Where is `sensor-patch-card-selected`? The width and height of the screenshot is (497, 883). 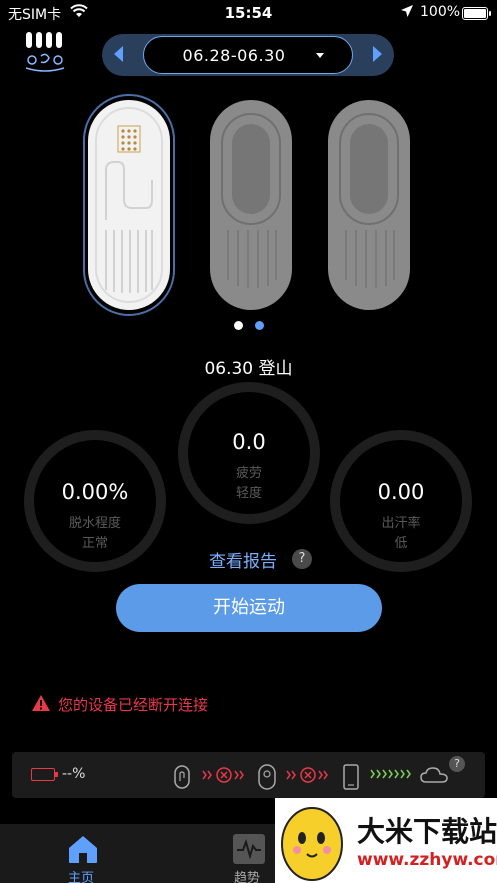 sensor-patch-card-selected is located at coordinates (129, 205).